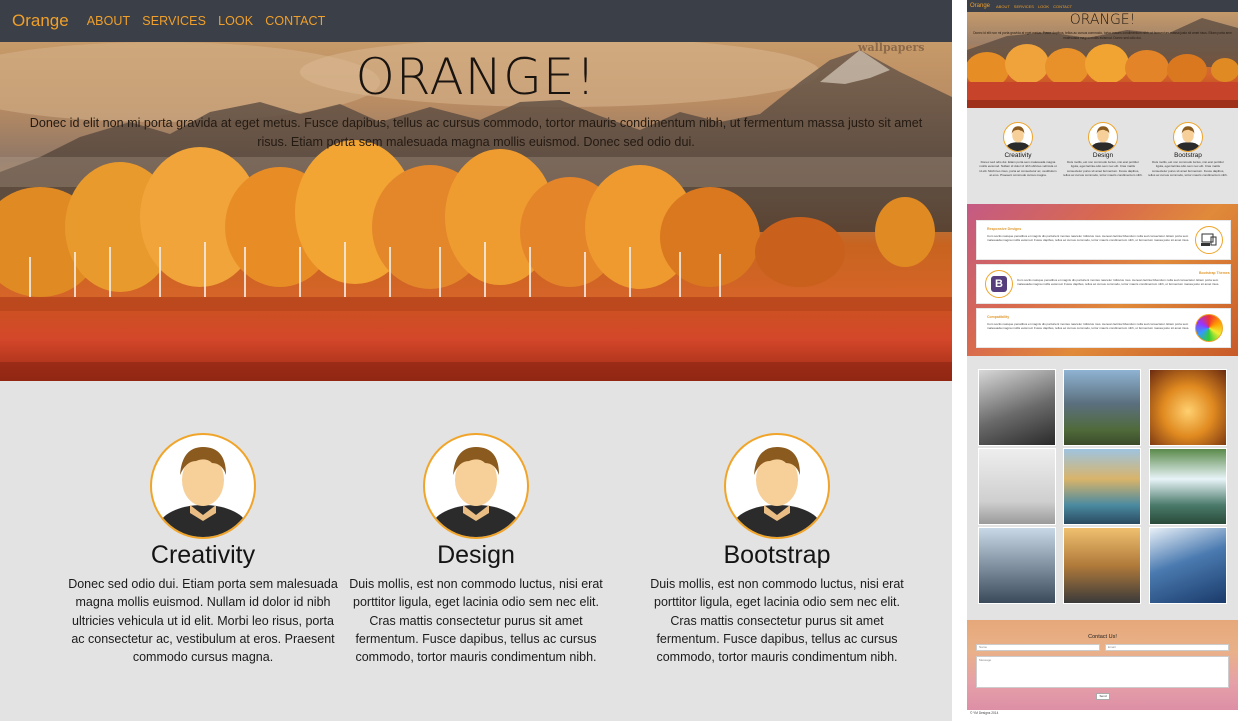 The width and height of the screenshot is (1239, 721). What do you see at coordinates (1214, 273) in the screenshot?
I see `thumb-card-title: Bootstrap Themes` at bounding box center [1214, 273].